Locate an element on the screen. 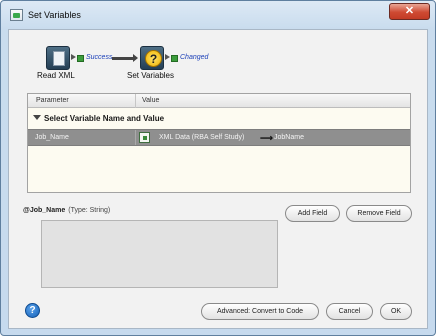  changed-condition-label: Changed is located at coordinates (194, 57).